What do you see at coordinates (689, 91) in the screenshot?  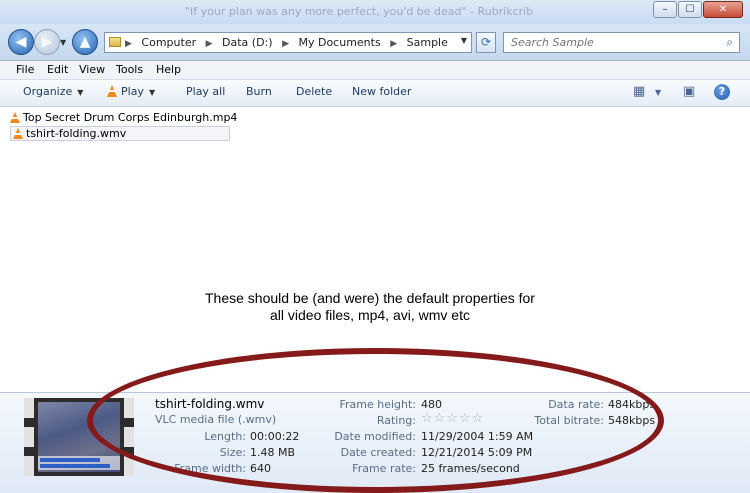 I see `preview-pane-icon: ▣` at bounding box center [689, 91].